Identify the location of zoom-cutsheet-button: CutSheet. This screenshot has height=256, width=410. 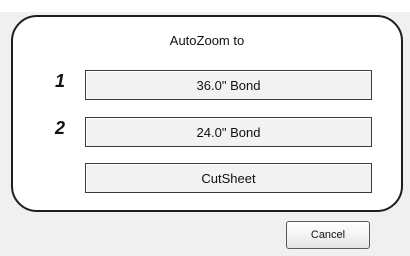
(228, 178).